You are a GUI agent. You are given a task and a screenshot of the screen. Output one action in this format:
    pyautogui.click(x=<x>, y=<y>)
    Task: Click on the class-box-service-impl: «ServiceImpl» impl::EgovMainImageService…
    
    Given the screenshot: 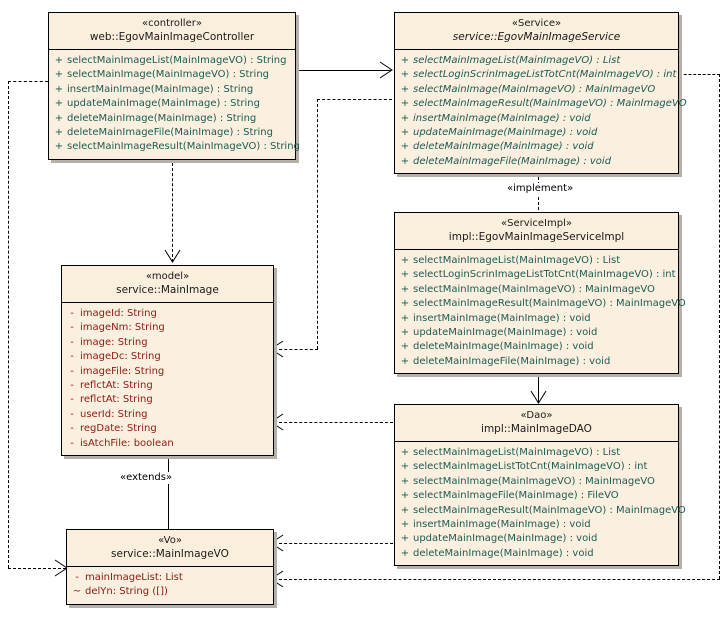 What is the action you would take?
    pyautogui.click(x=540, y=293)
    